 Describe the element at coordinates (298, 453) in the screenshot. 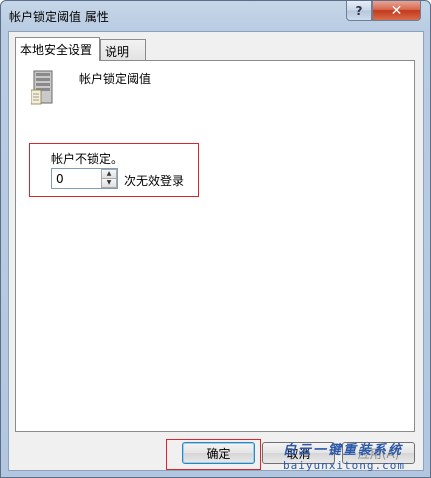

I see `cancel-button: 取消` at that location.